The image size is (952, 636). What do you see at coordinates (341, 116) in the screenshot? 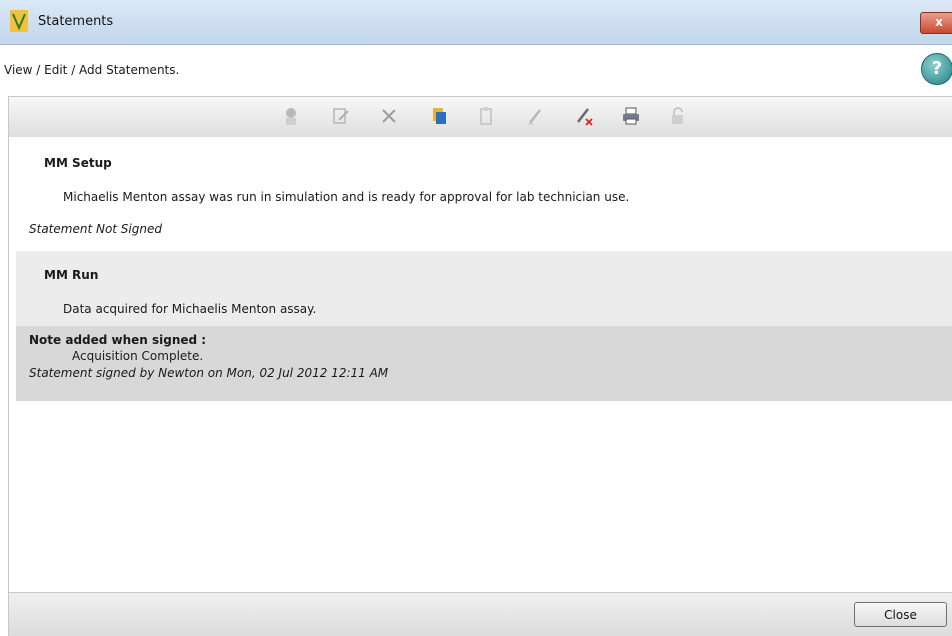
I see `edit-icon` at bounding box center [341, 116].